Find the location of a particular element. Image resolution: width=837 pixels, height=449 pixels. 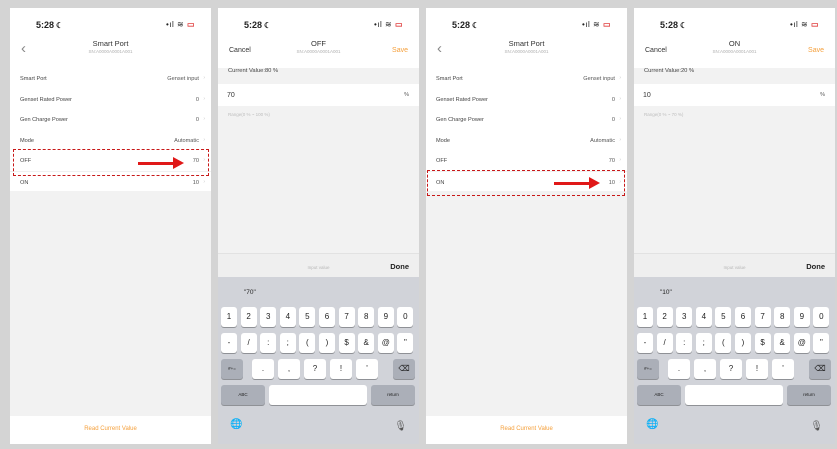

page-subtitle: SN:A0000A0001A001 is located at coordinates (318, 51).